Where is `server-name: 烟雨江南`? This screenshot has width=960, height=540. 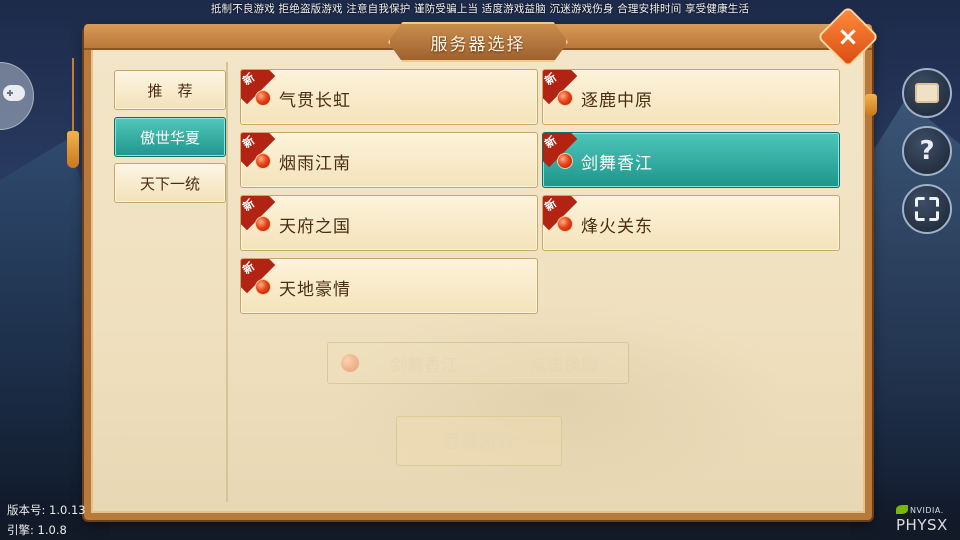 server-name: 烟雨江南 is located at coordinates (315, 164).